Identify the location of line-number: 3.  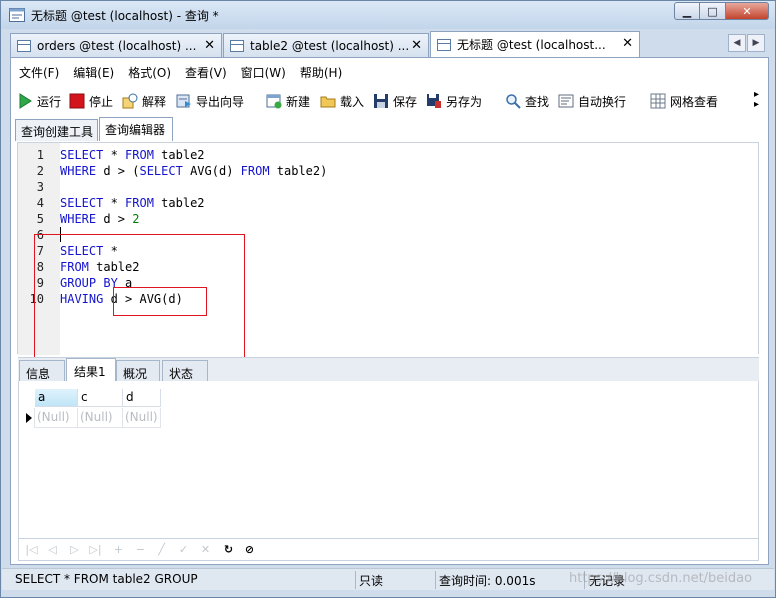
(40, 187).